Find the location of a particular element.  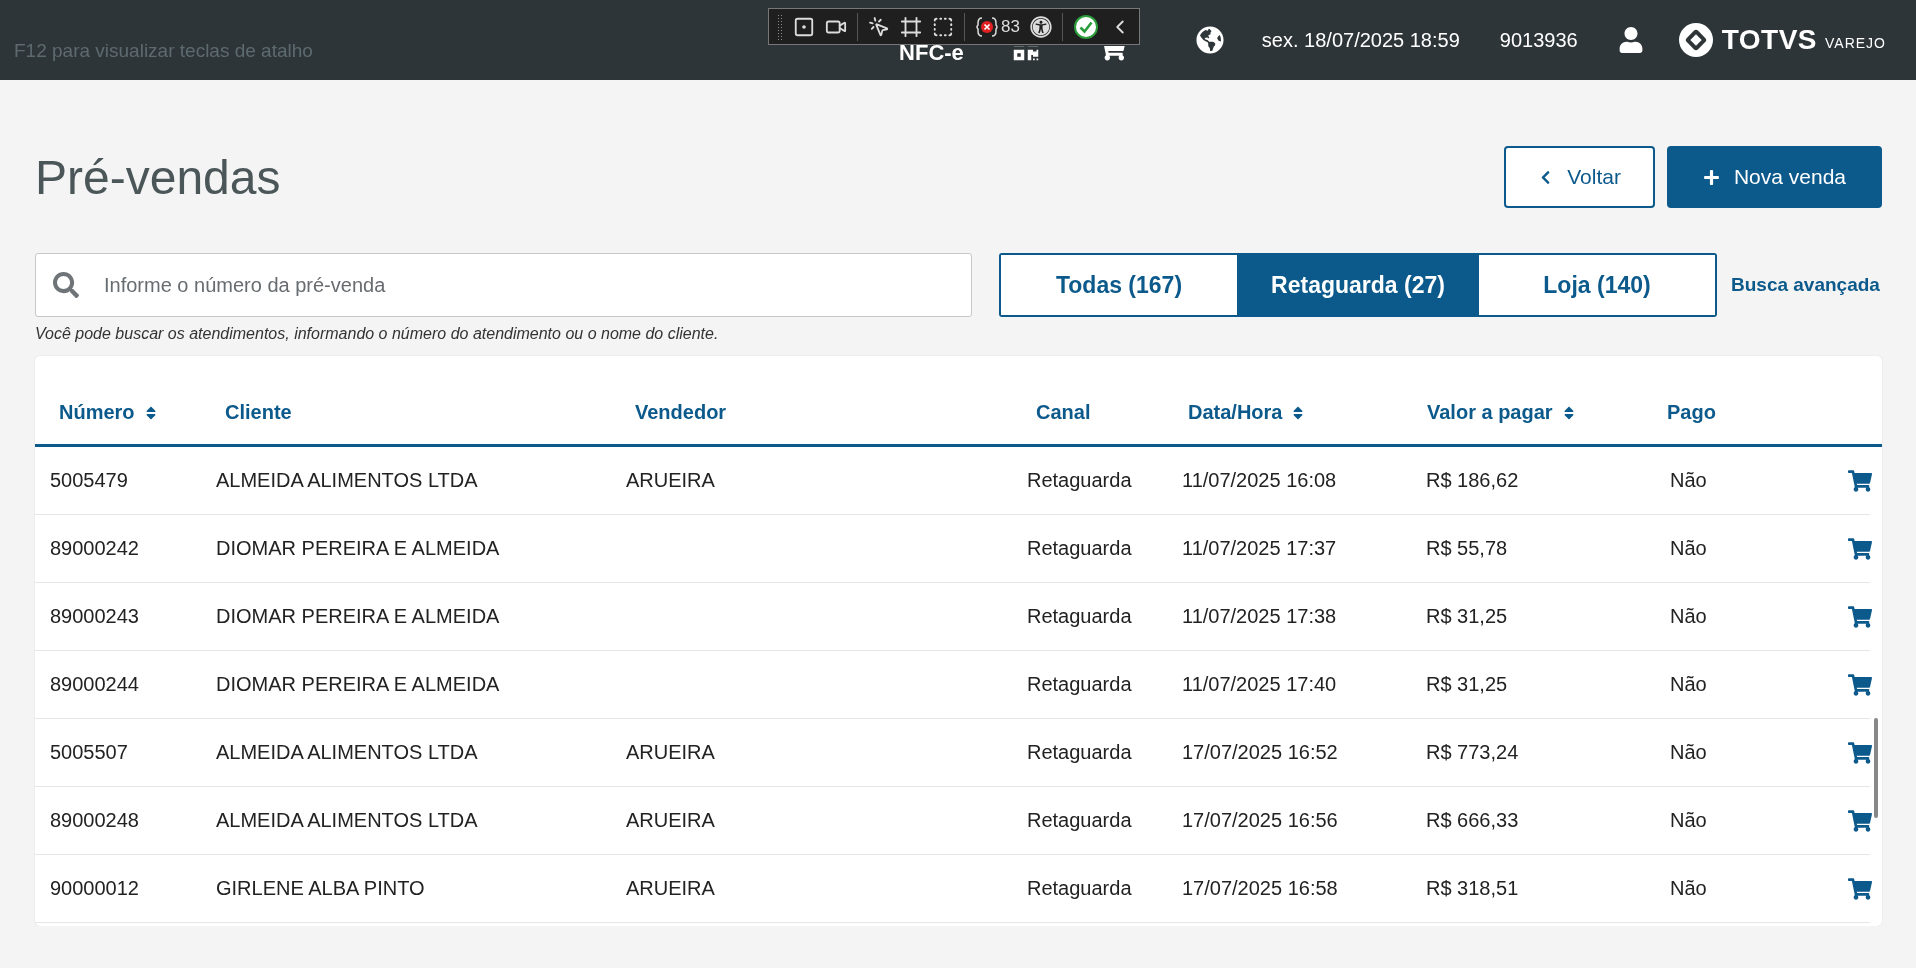

column-header: Valor a pagar is located at coordinates (1547, 412).